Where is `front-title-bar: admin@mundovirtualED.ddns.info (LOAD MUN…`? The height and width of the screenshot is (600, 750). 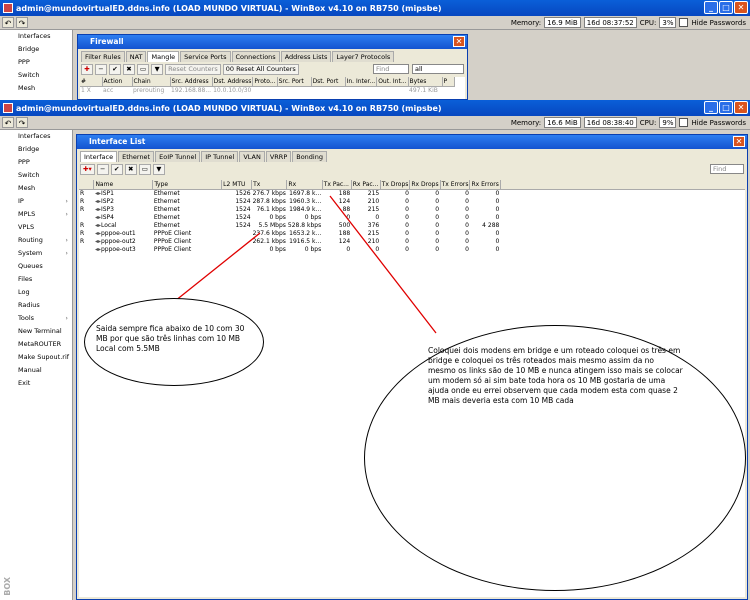 front-title-bar: admin@mundovirtualED.ddns.info (LOAD MUN… is located at coordinates (375, 108).